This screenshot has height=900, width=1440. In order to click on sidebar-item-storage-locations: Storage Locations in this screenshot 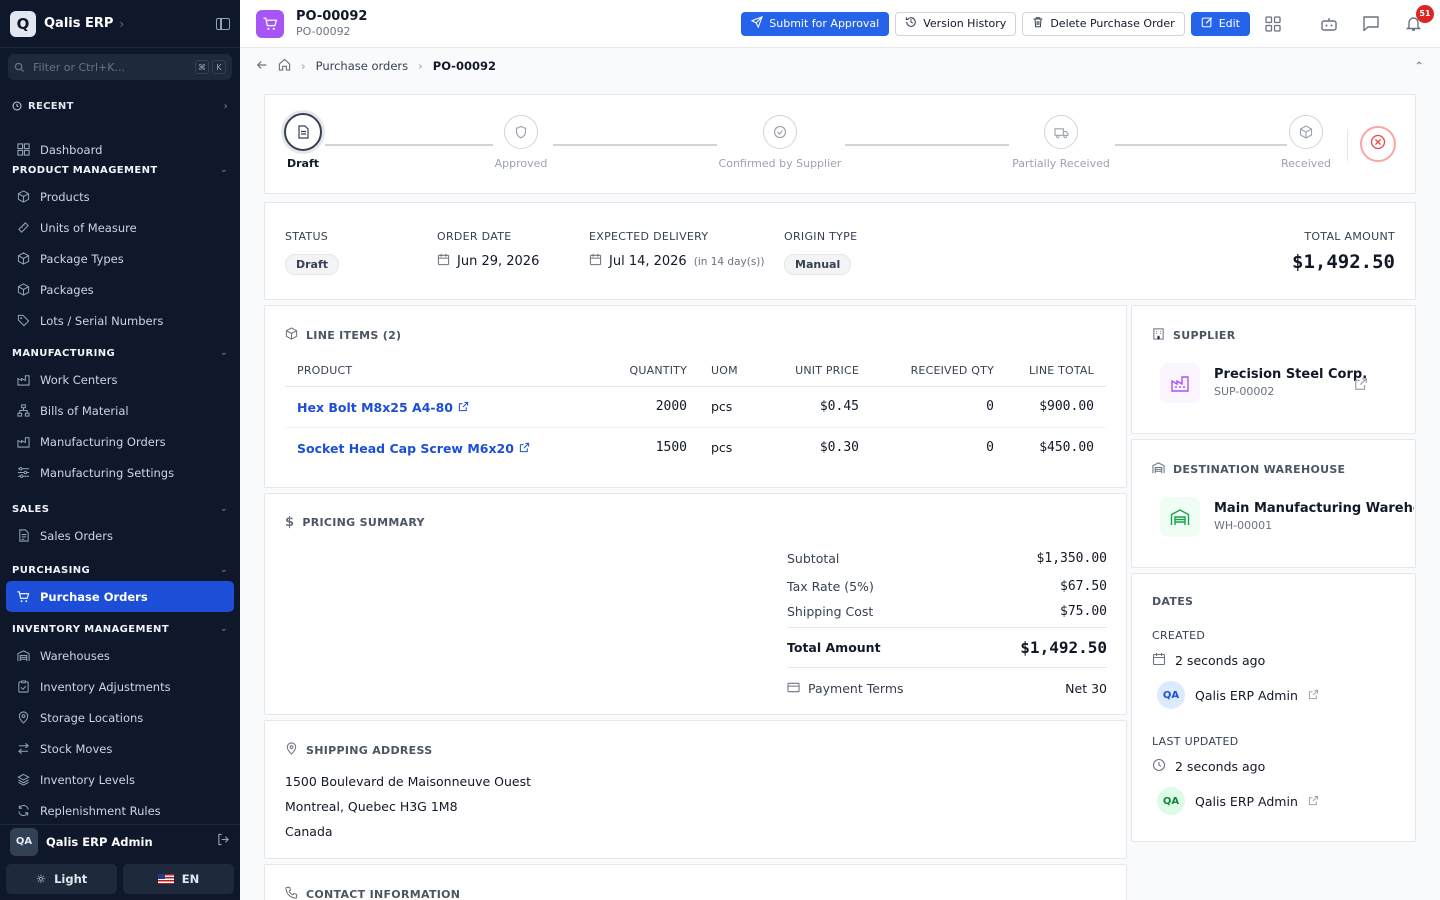, I will do `click(120, 717)`.